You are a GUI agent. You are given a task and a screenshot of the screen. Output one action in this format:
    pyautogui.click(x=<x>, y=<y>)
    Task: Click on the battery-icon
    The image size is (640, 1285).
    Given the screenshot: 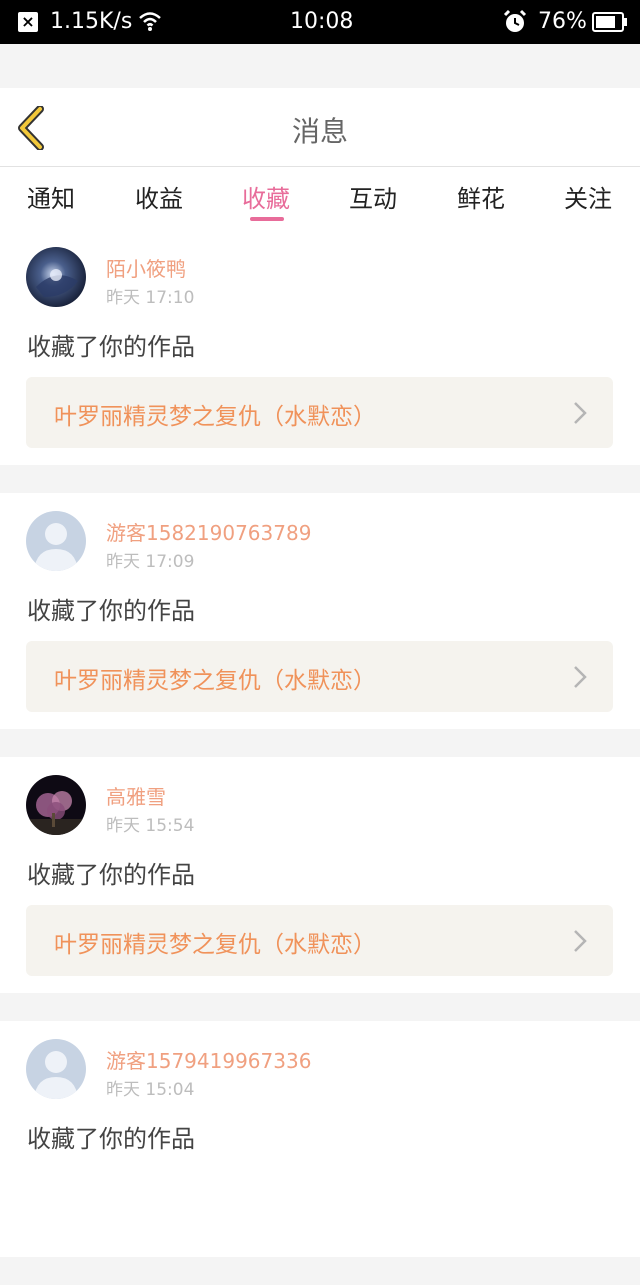 What is the action you would take?
    pyautogui.click(x=610, y=25)
    